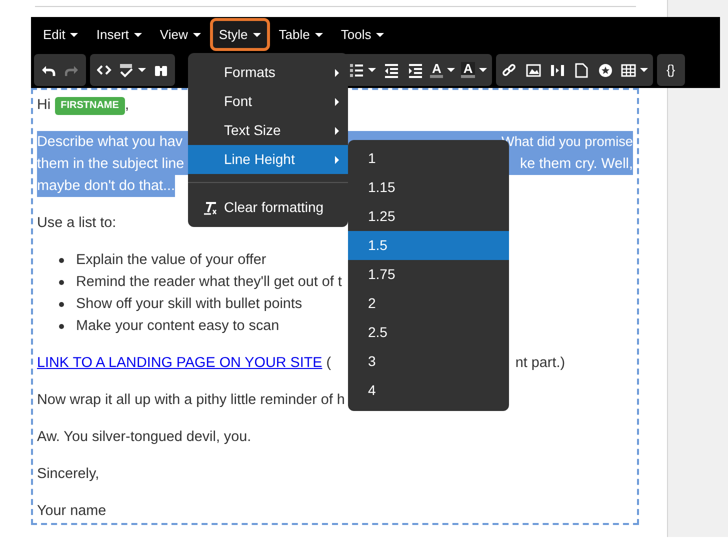 The width and height of the screenshot is (728, 546). Describe the element at coordinates (191, 400) in the screenshot. I see `paragraph-text: Now wrap it all up with a pithy little reminder of h` at that location.